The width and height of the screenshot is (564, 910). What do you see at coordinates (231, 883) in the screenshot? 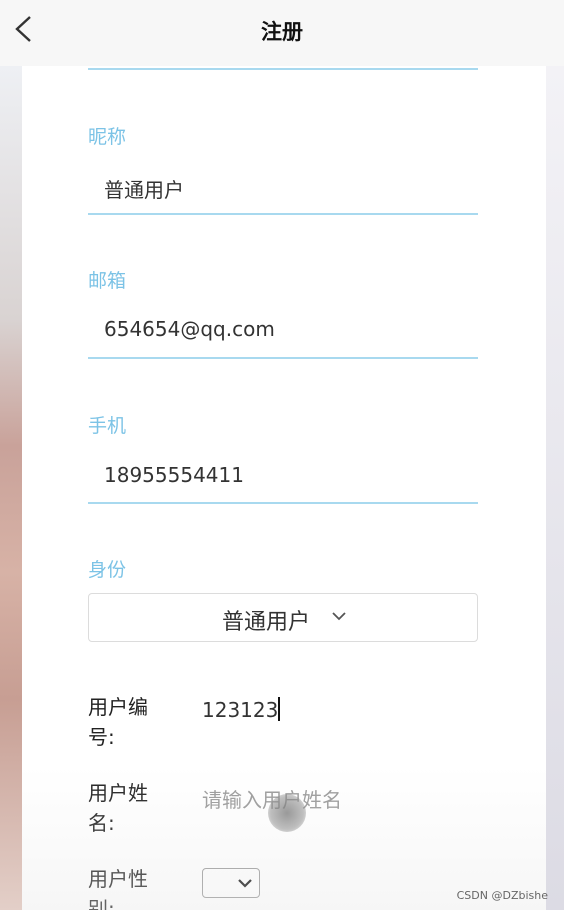
I see `user-gender-select` at bounding box center [231, 883].